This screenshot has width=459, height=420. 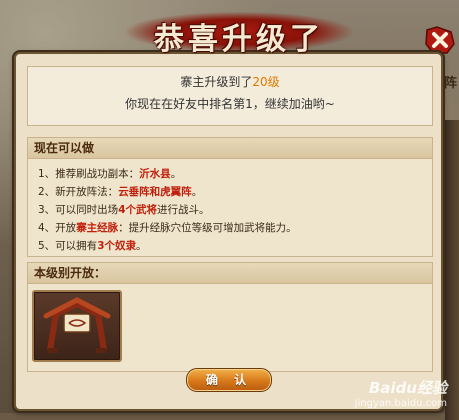 I want to click on level-message-line1: 寨主升级到了20级, so click(x=230, y=81).